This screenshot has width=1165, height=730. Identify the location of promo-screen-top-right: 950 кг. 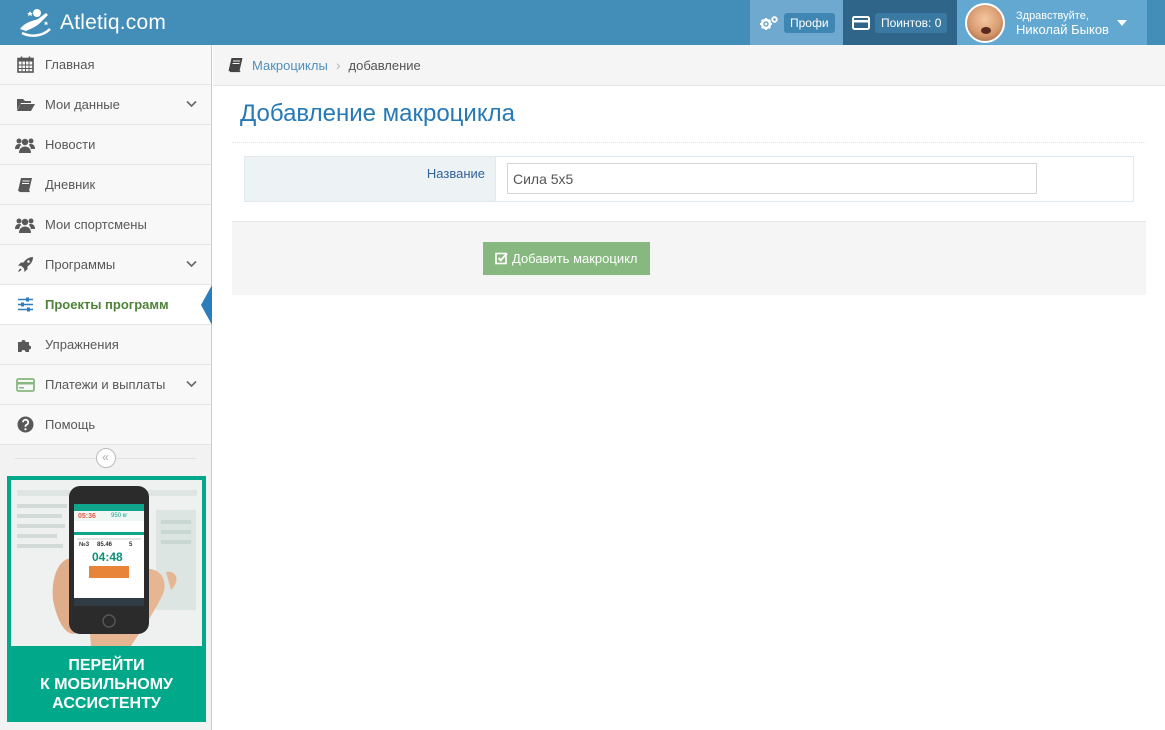
(119, 516).